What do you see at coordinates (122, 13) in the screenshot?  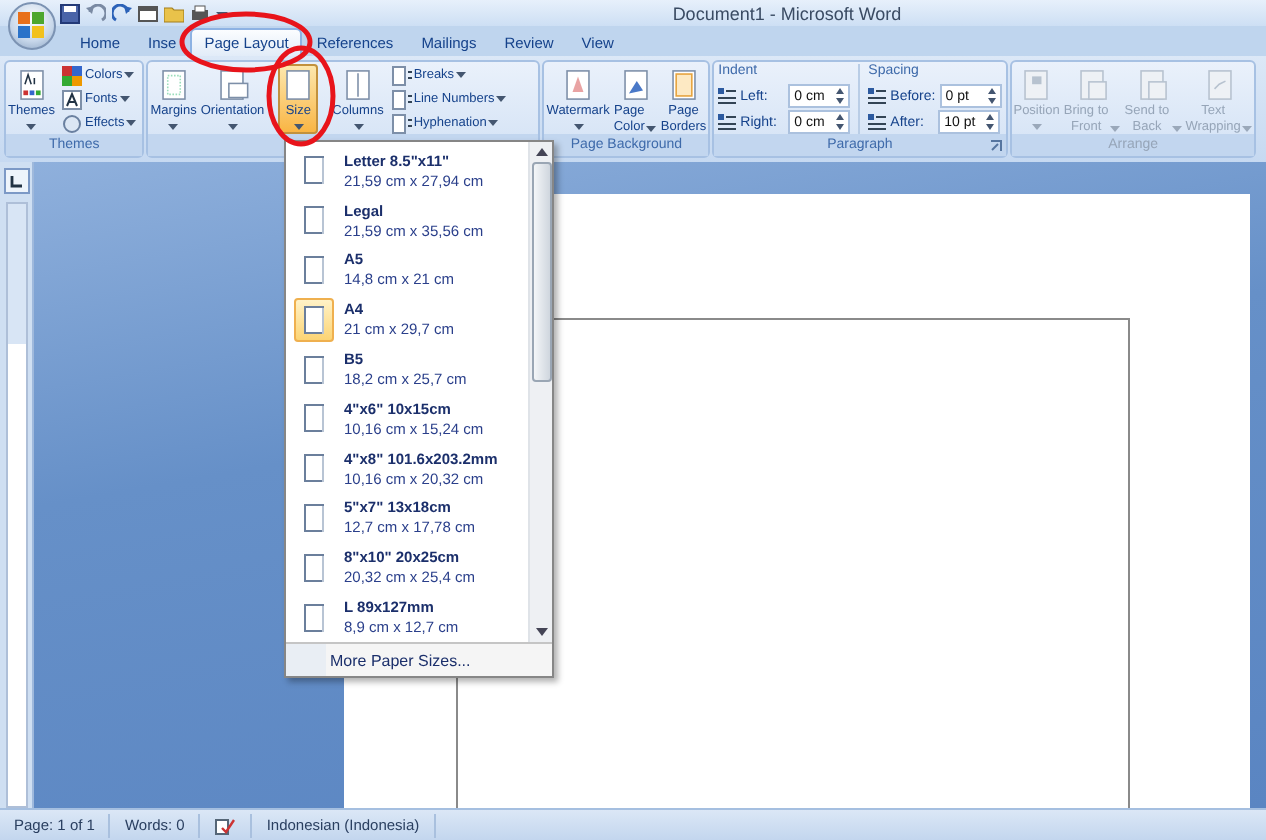 I see `redo-icon` at bounding box center [122, 13].